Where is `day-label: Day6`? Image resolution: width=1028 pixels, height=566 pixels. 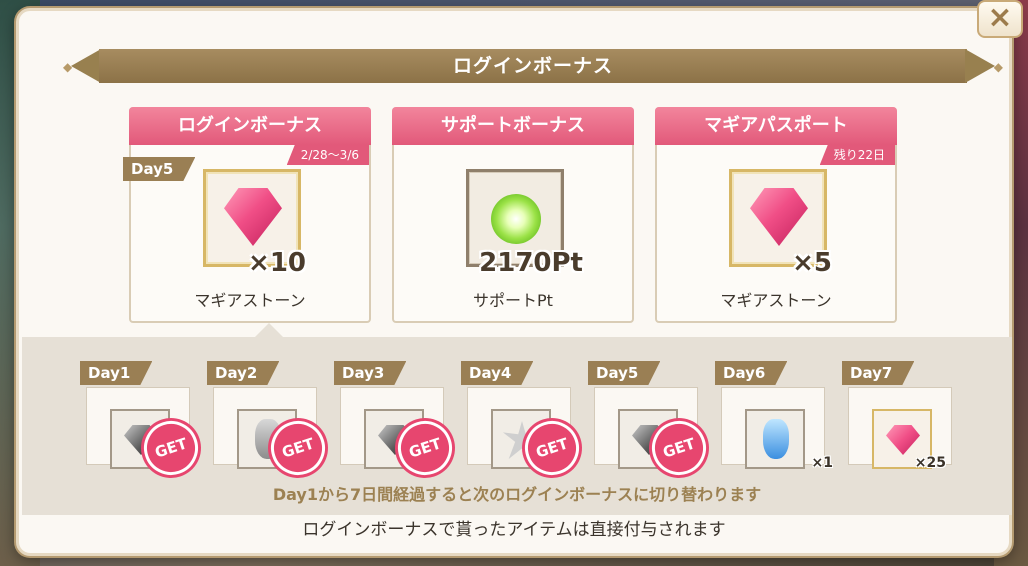
day-label: Day6 is located at coordinates (751, 373).